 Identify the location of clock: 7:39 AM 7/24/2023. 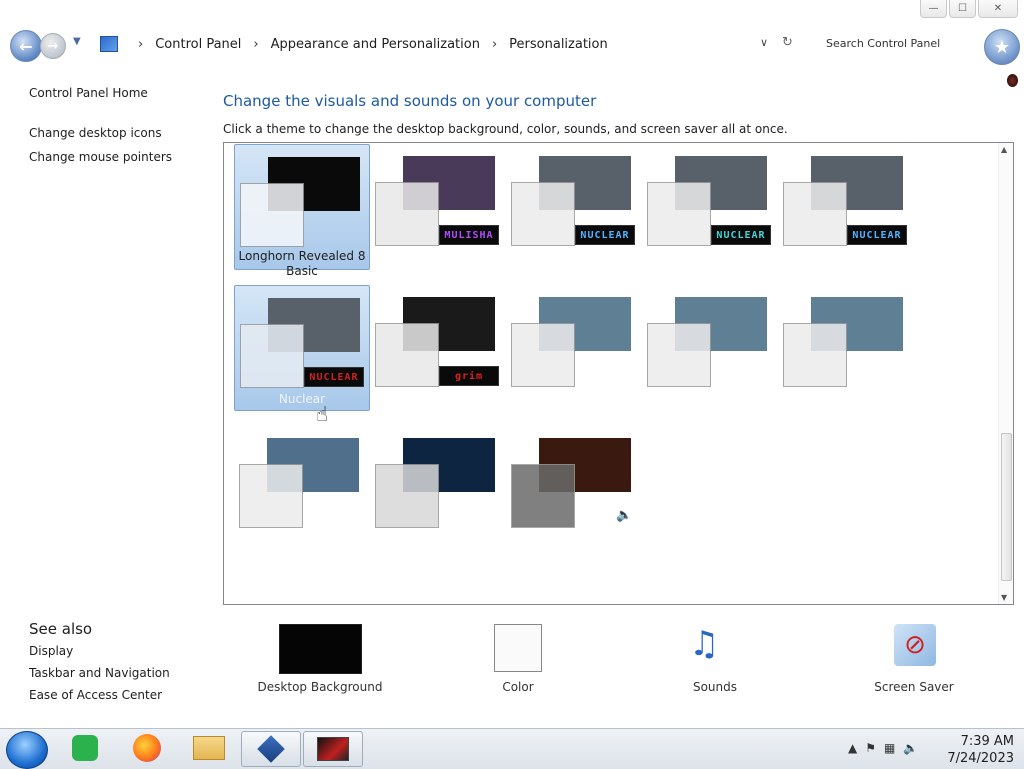
(967, 750).